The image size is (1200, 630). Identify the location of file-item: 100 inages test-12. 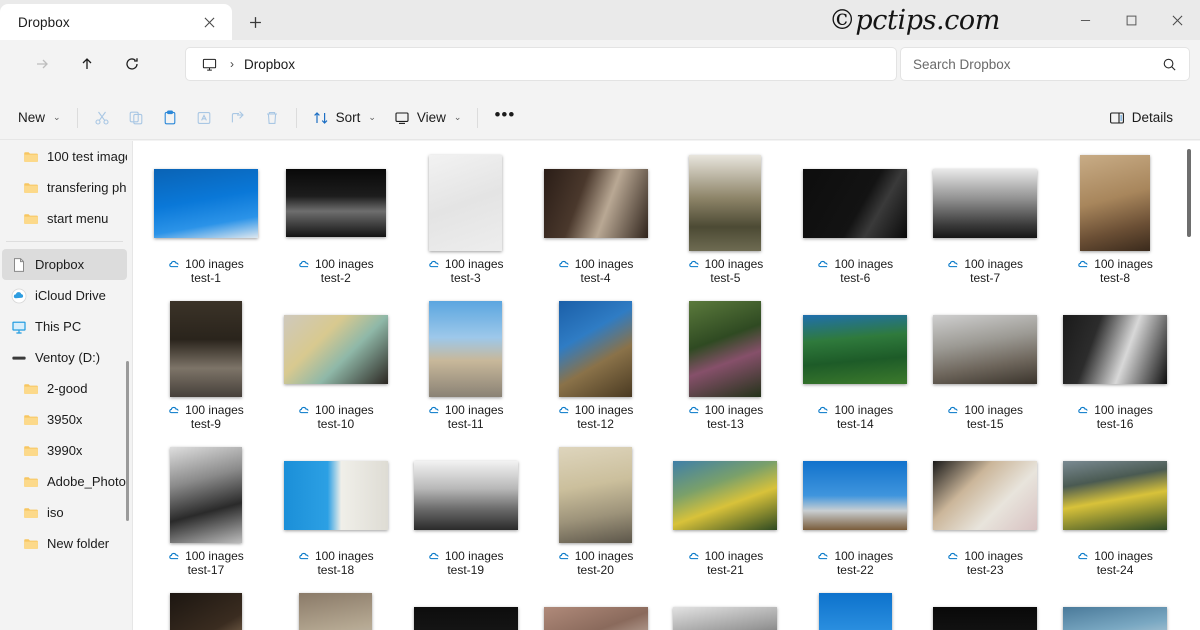
(596, 370).